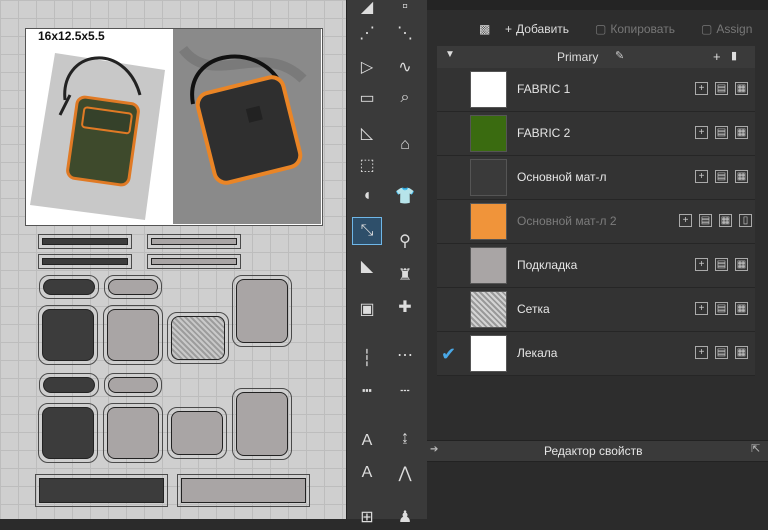 This screenshot has width=768, height=530. What do you see at coordinates (405, 98) in the screenshot?
I see `trace-tool-icon: ⌕` at bounding box center [405, 98].